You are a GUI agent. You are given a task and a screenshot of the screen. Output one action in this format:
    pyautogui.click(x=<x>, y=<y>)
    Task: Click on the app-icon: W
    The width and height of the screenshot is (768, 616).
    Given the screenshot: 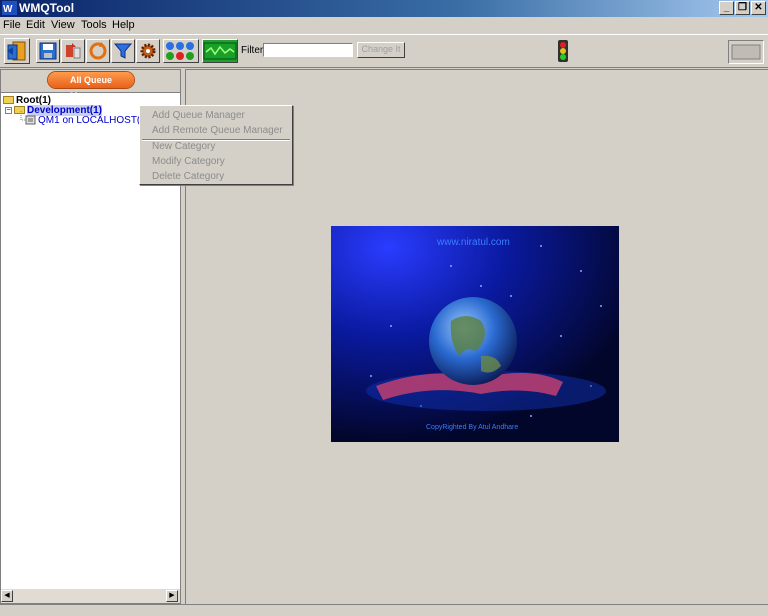 What is the action you would take?
    pyautogui.click(x=9, y=8)
    